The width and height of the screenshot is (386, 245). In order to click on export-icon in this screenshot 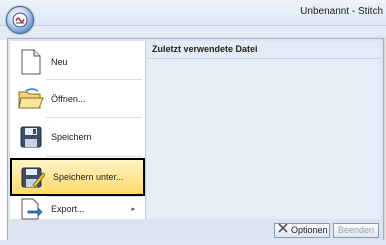, I will do `click(31, 209)`.